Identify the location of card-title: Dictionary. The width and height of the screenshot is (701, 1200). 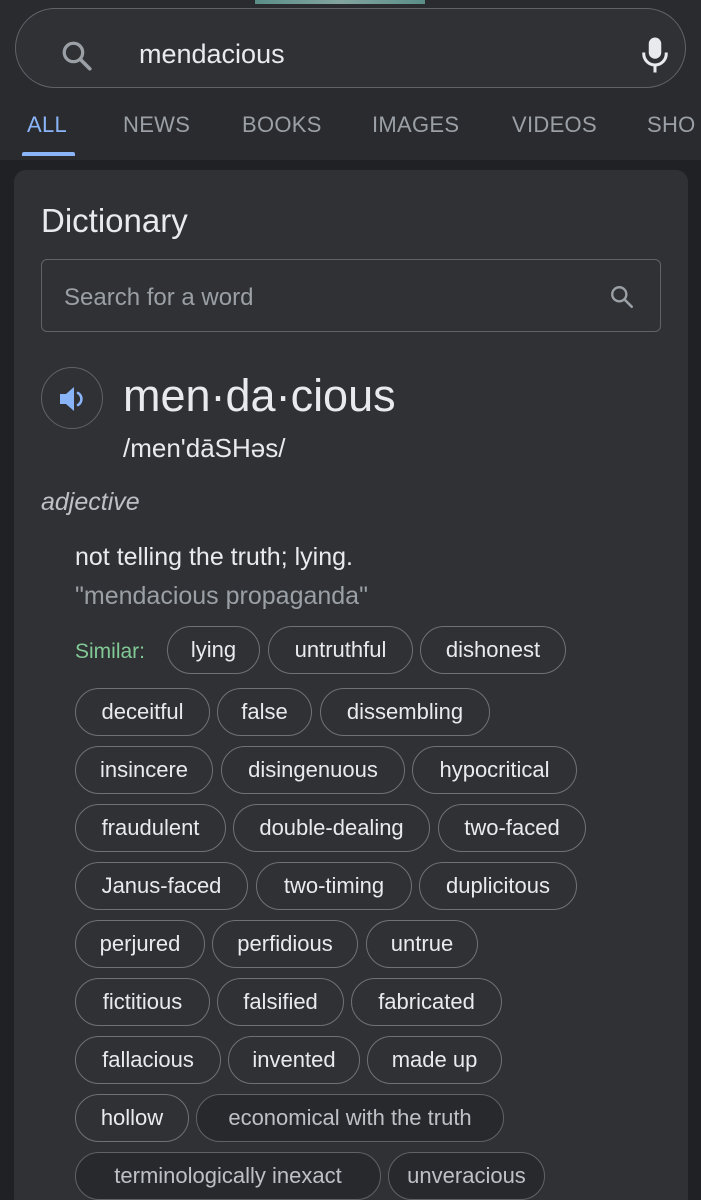
(114, 220).